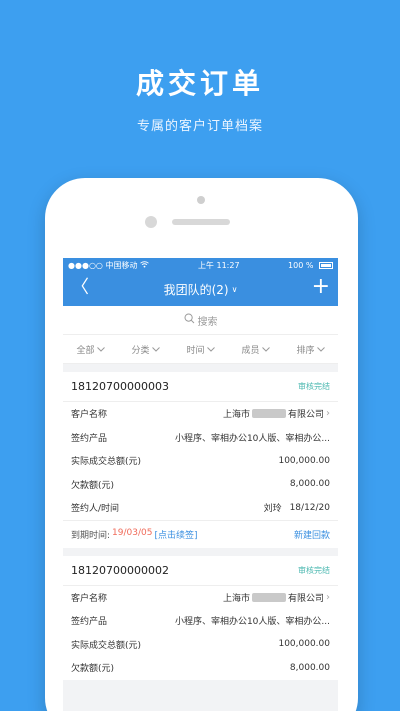 This screenshot has height=711, width=400. Describe the element at coordinates (140, 350) in the screenshot. I see `filter-label: 分类` at that location.